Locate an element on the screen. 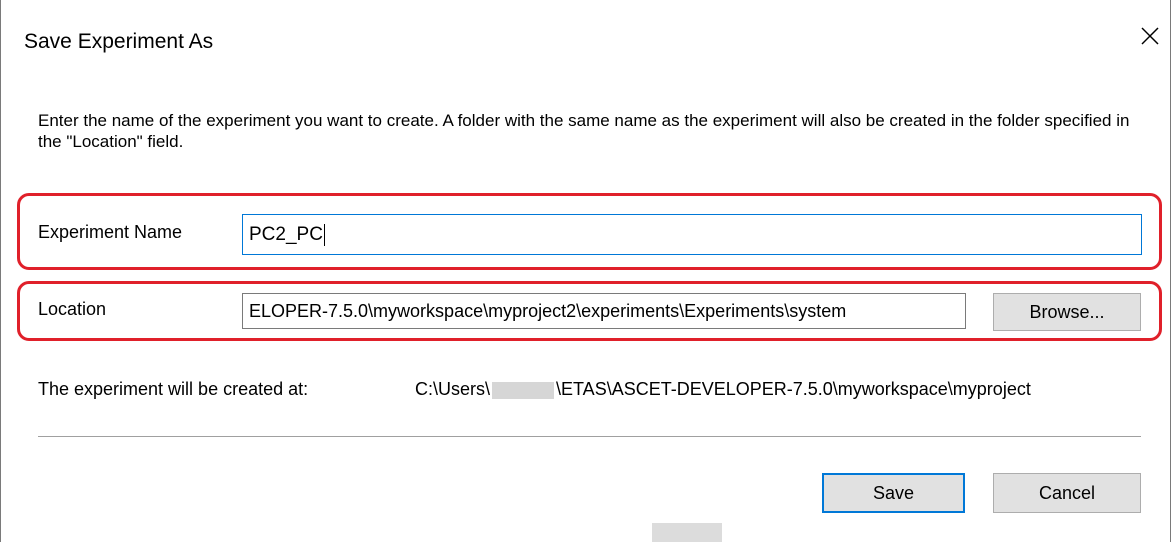  save-button: Save is located at coordinates (893, 493).